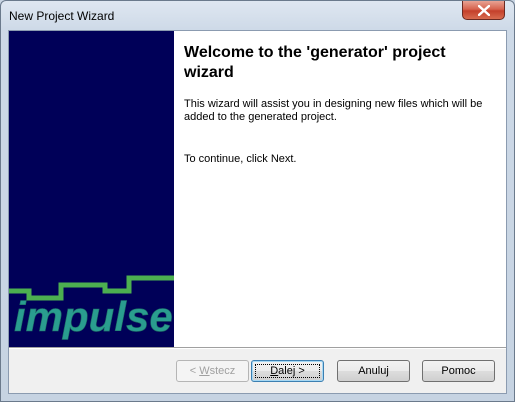 The image size is (515, 402). Describe the element at coordinates (240, 159) in the screenshot. I see `continue-instruction: To continue, click Next.` at that location.